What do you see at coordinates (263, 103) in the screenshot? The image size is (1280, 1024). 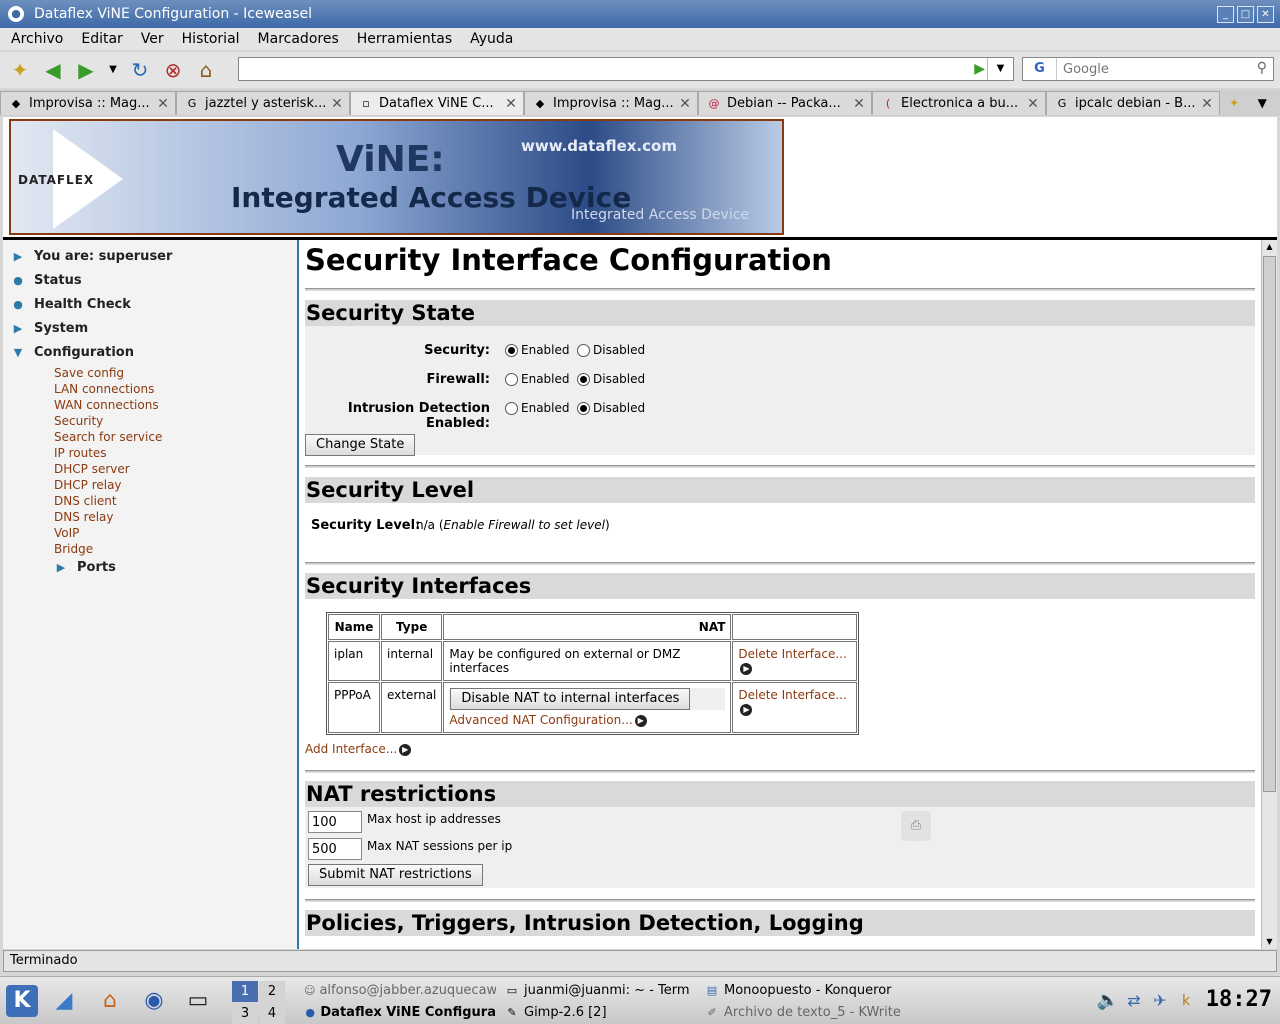 I see `tab-jazztel: Gjazztel y asterisk... ✕` at bounding box center [263, 103].